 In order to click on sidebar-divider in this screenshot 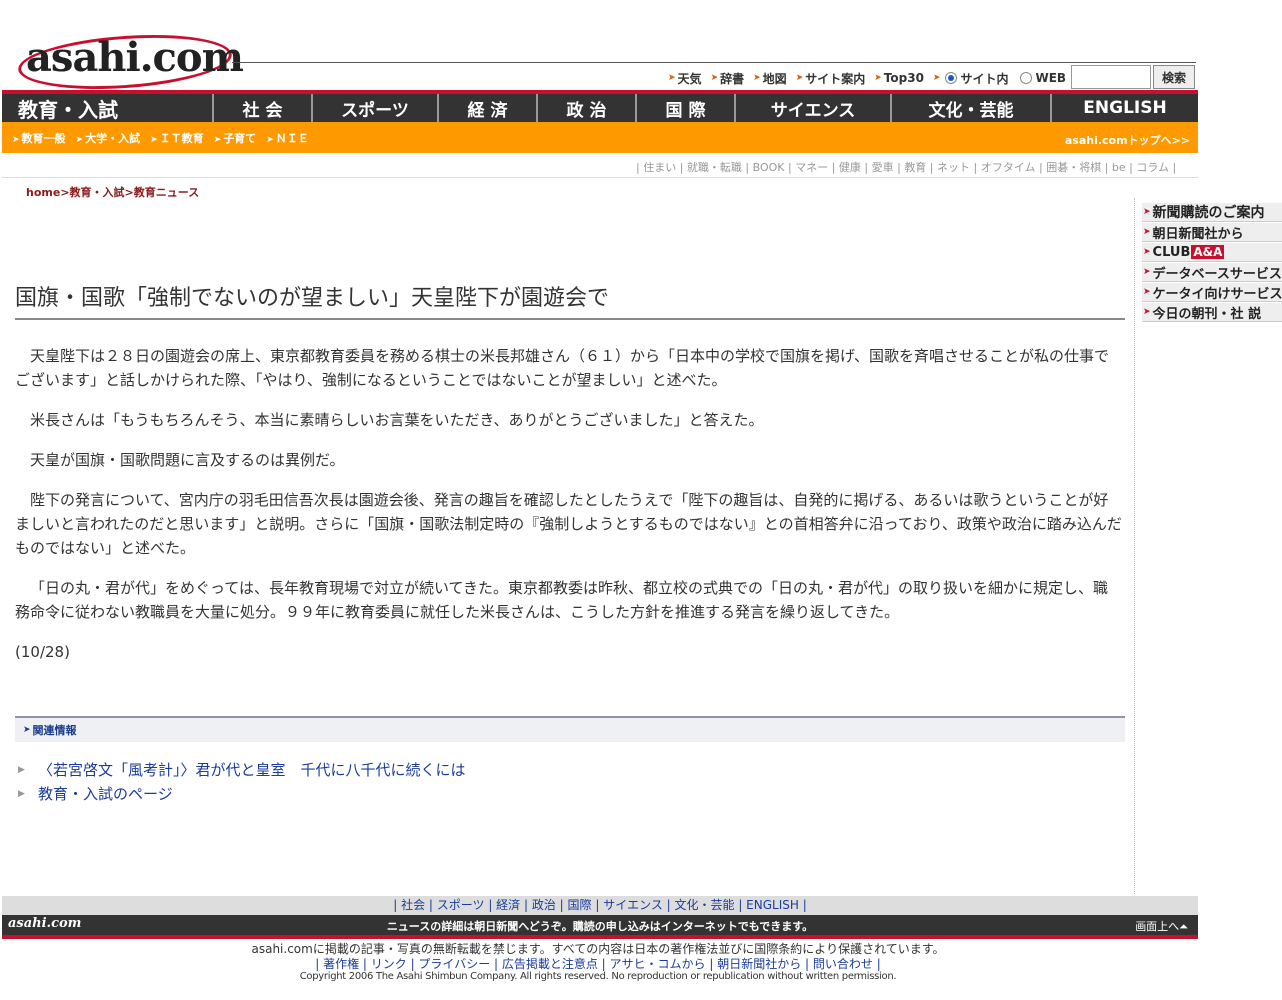, I will do `click(1134, 546)`.